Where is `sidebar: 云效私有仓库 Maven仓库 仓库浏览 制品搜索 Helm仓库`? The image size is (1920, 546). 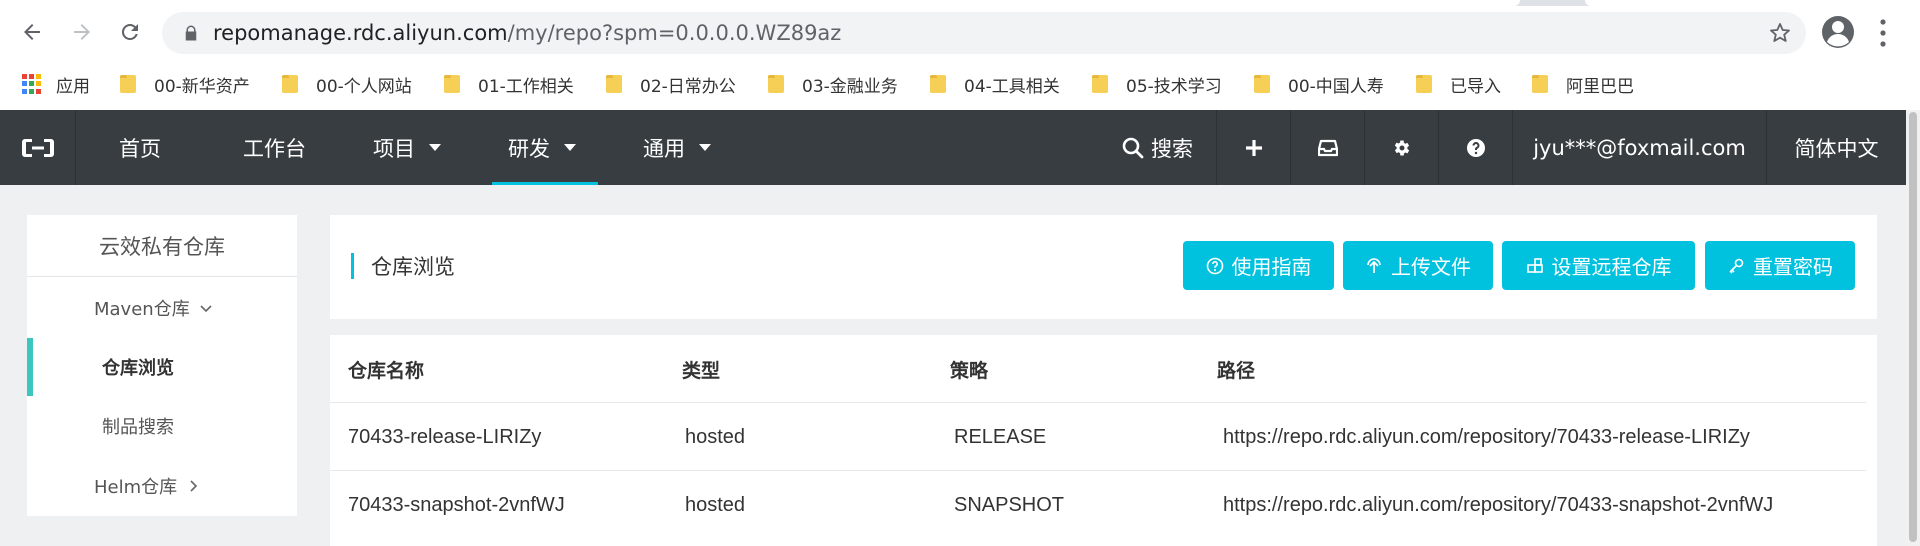 sidebar: 云效私有仓库 Maven仓库 仓库浏览 制品搜索 Helm仓库 is located at coordinates (162, 365).